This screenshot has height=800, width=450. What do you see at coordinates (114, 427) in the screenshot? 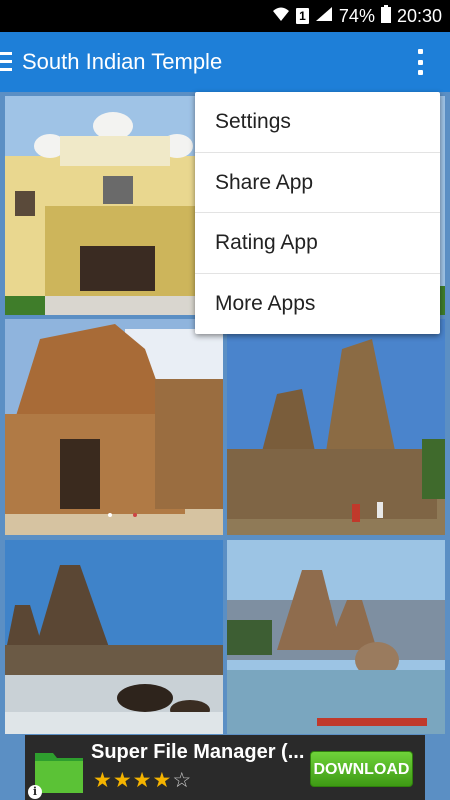
I see `gallery-item-gopuram-temple` at bounding box center [114, 427].